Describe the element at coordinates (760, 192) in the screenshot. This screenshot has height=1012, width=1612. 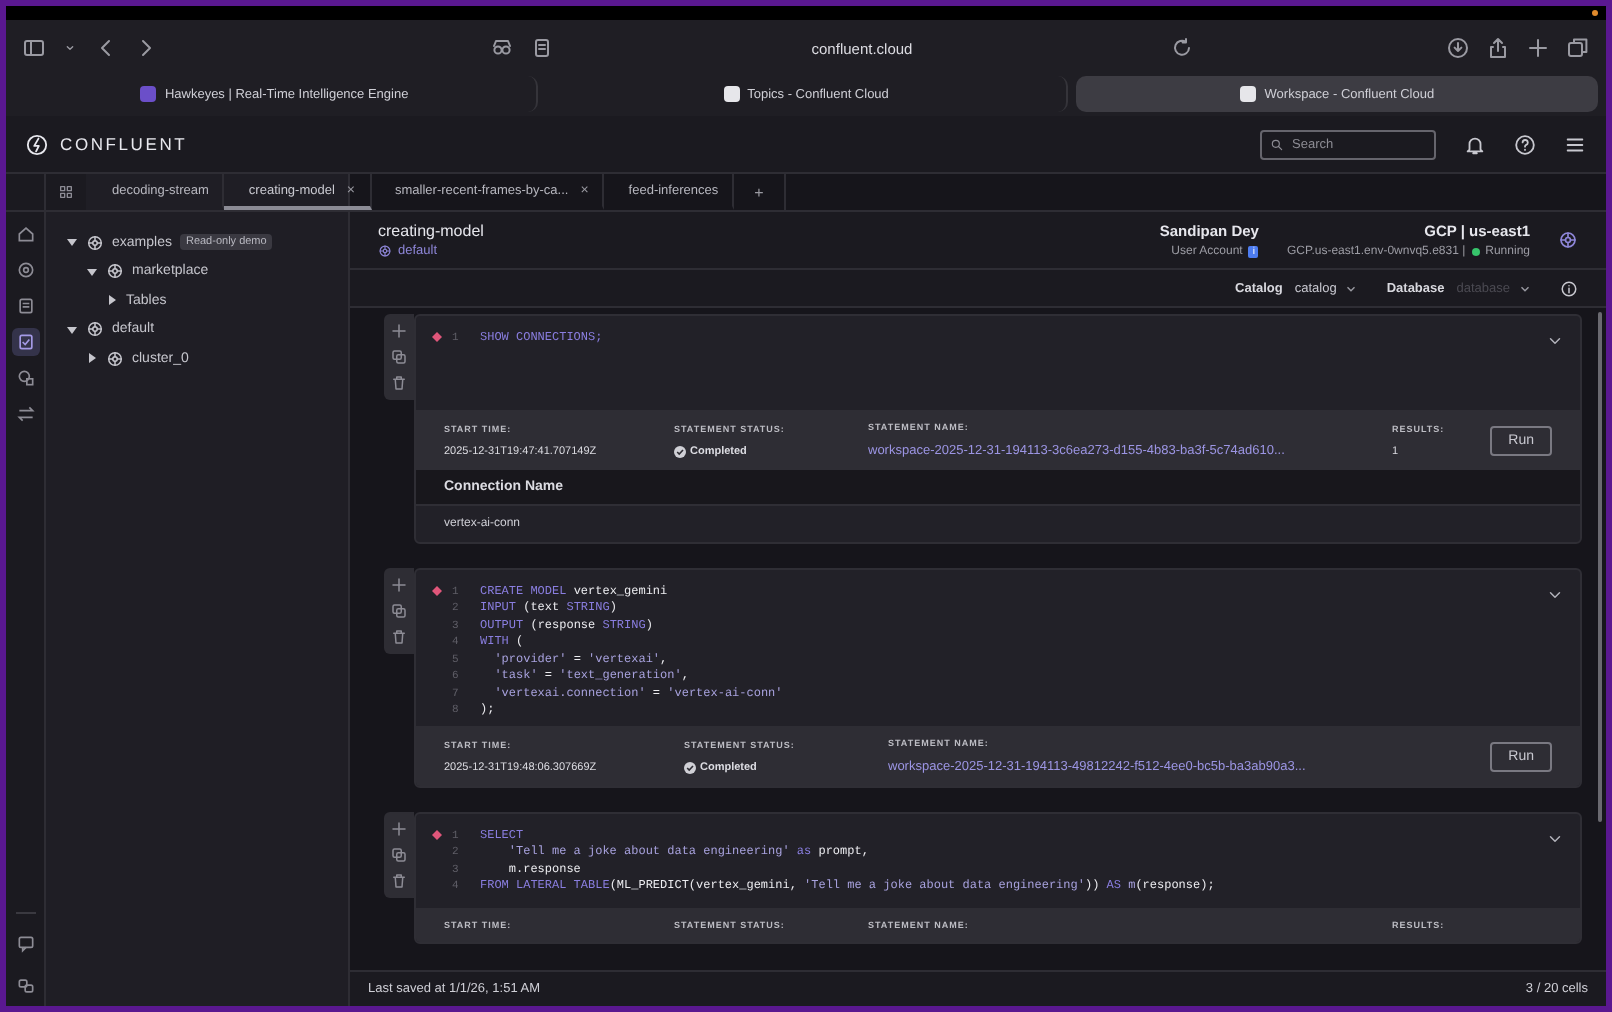
I see `new-tab-button: +` at that location.